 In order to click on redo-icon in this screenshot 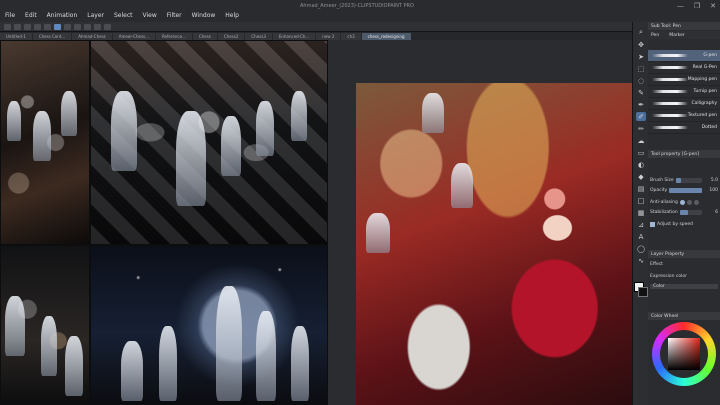, I will do `click(47, 26)`.